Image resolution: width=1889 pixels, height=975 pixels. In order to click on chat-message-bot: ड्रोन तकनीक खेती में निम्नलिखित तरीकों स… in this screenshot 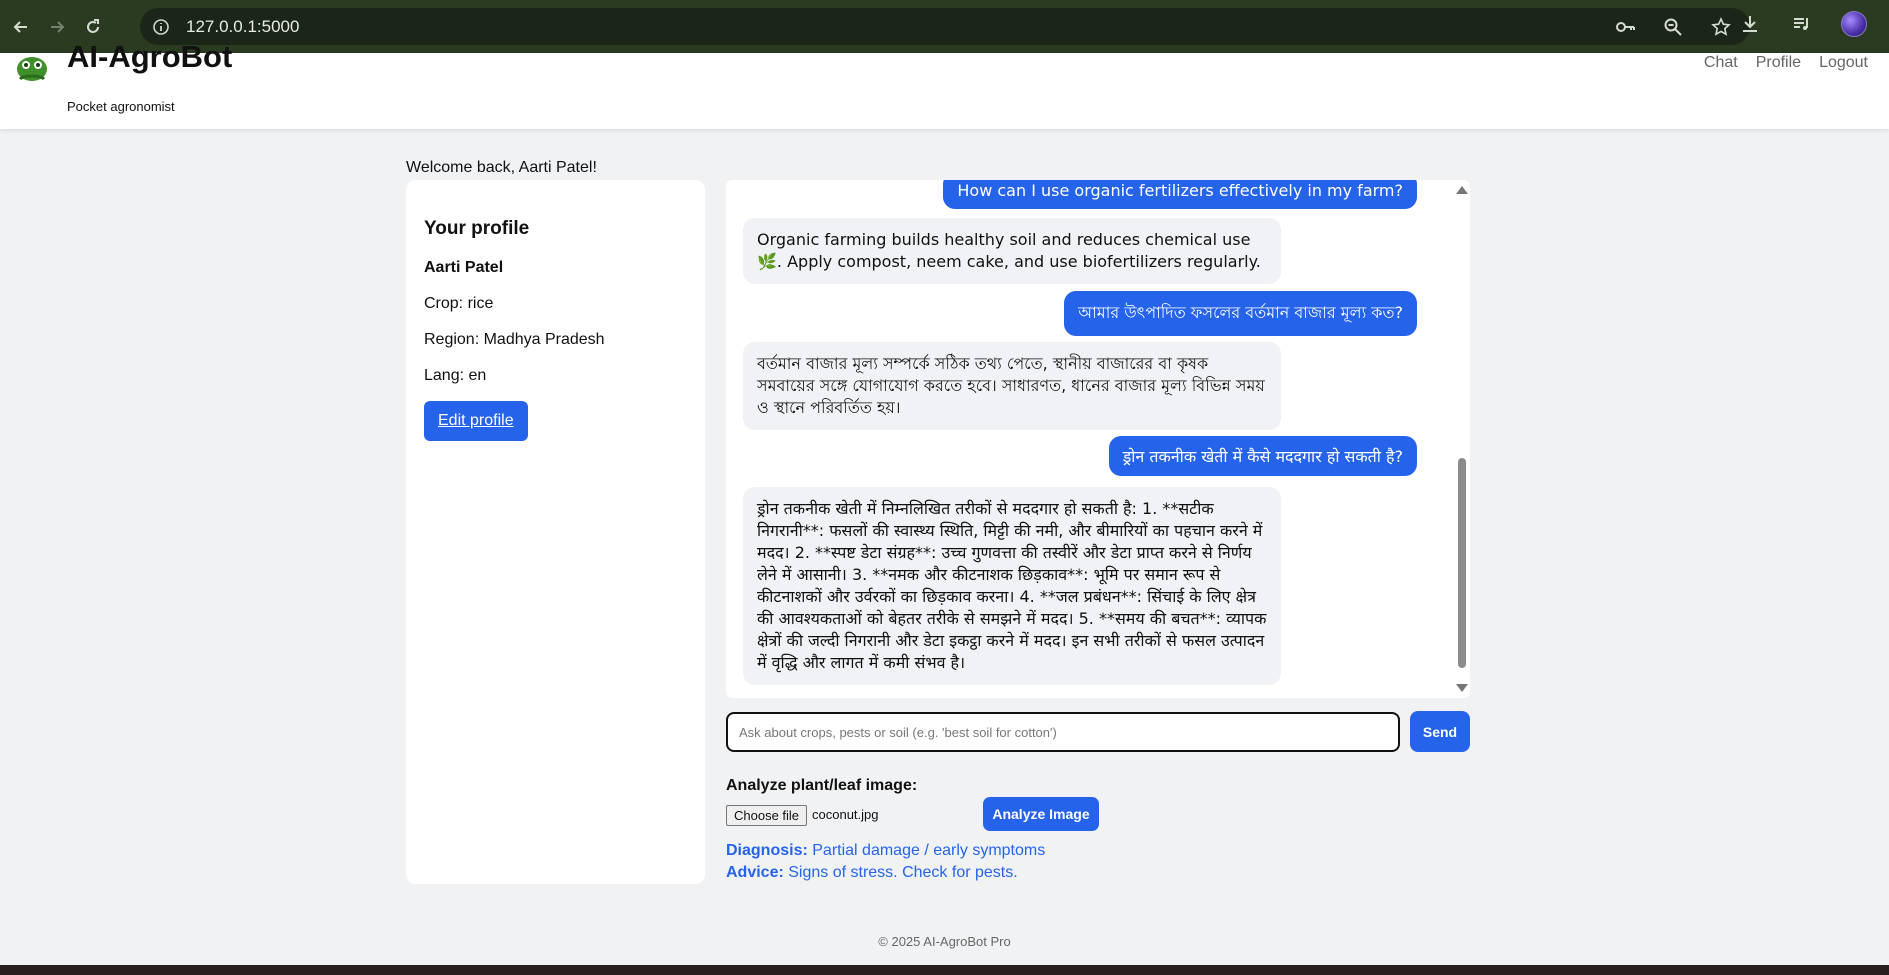, I will do `click(1012, 586)`.